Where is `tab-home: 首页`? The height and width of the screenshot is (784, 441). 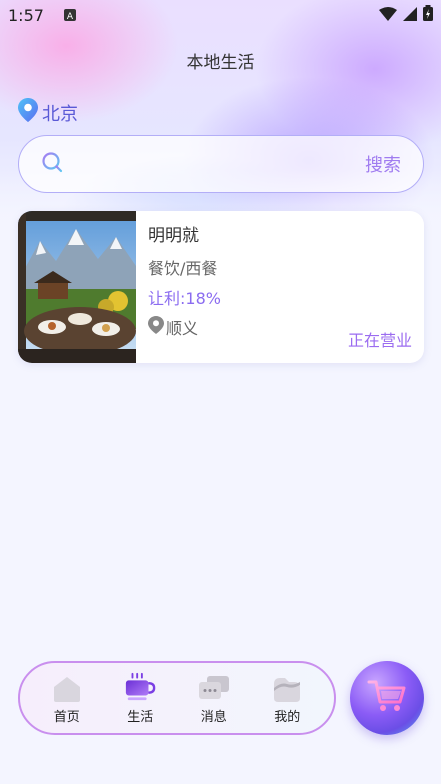
tab-home: 首页 is located at coordinates (67, 698).